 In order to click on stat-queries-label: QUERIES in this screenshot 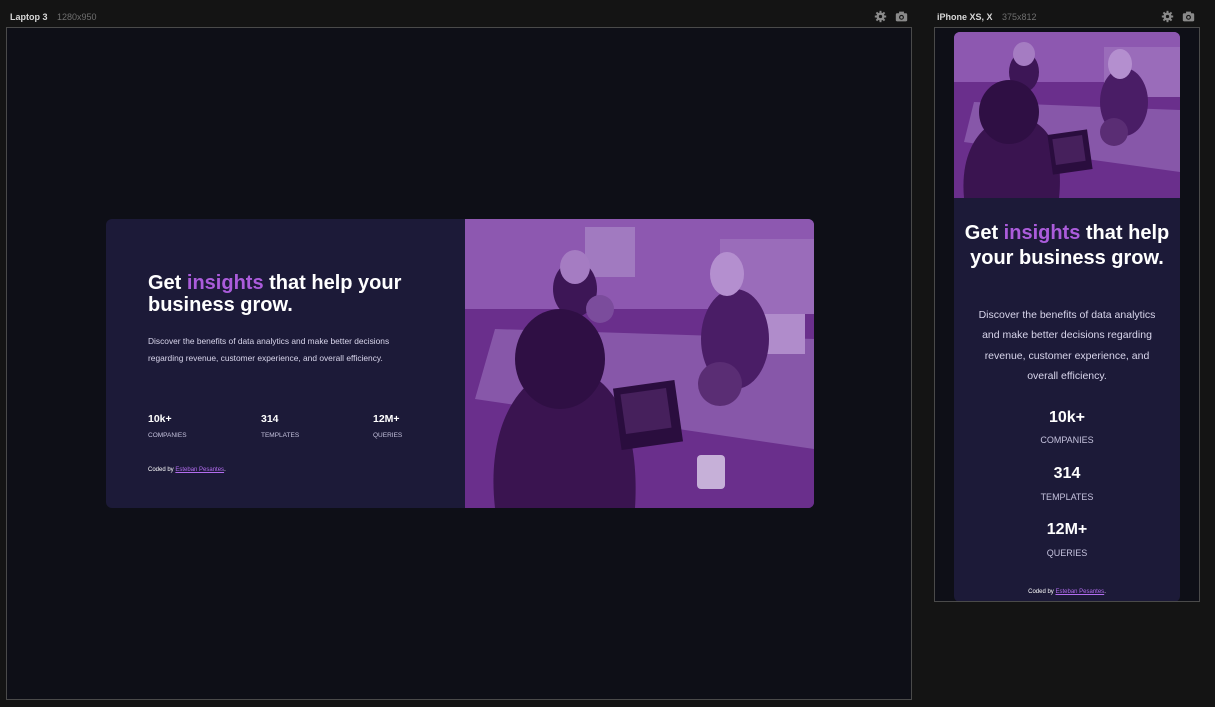, I will do `click(388, 435)`.